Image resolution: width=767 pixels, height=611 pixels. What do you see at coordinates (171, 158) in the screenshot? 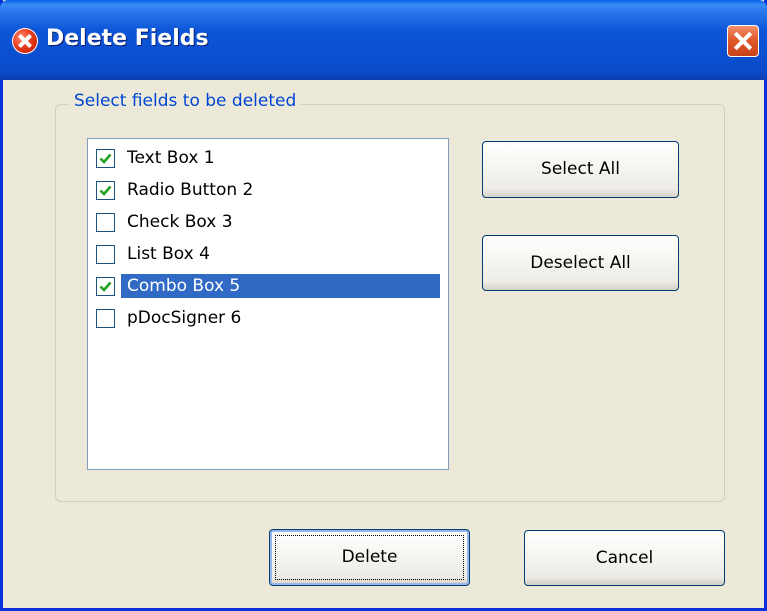
I see `field-label: Text Box 1` at bounding box center [171, 158].